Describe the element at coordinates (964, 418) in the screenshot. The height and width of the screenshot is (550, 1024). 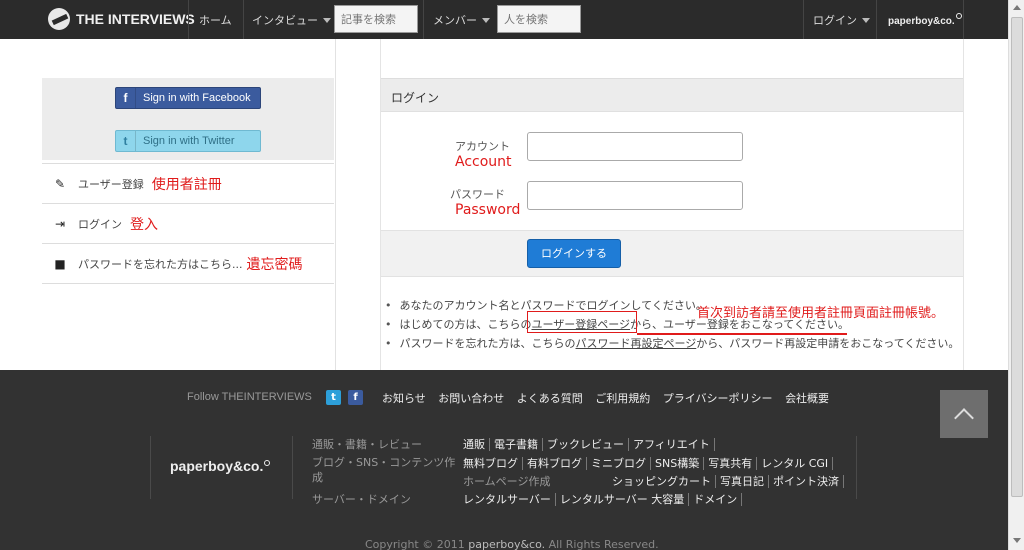
I see `chevron-up-icon` at that location.